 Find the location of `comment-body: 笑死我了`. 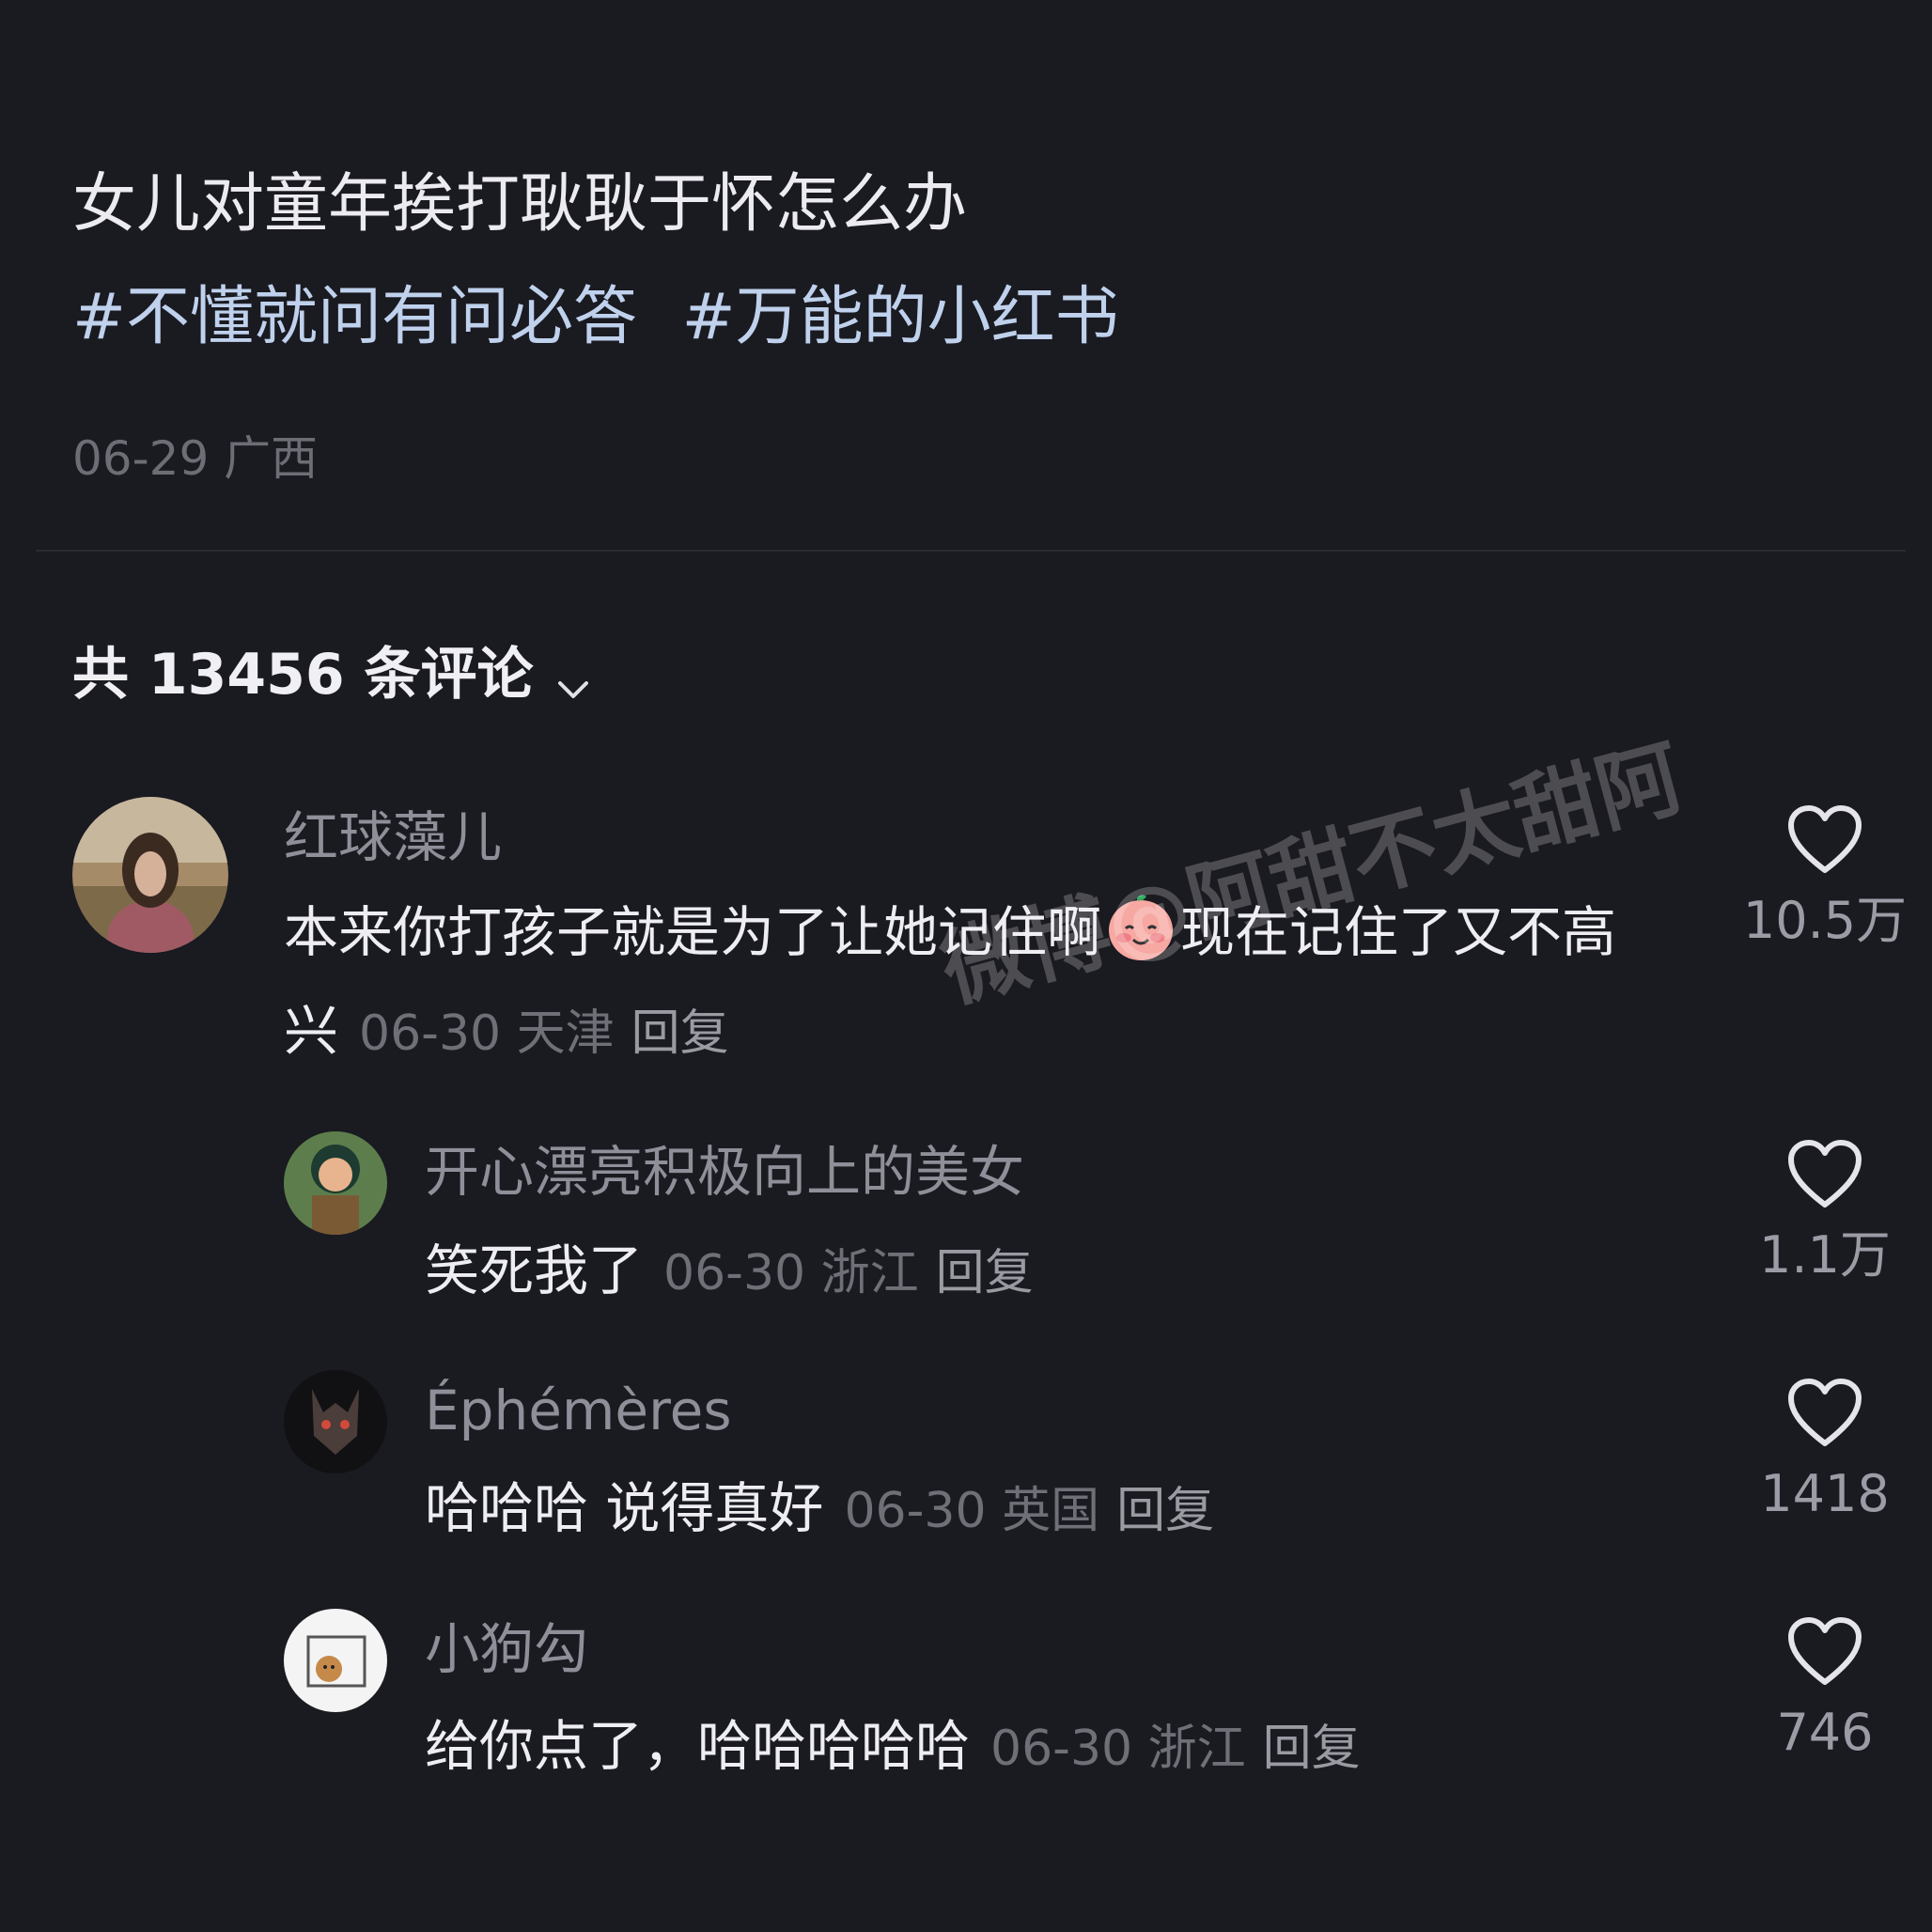

comment-body: 笑死我了 is located at coordinates (534, 1270).